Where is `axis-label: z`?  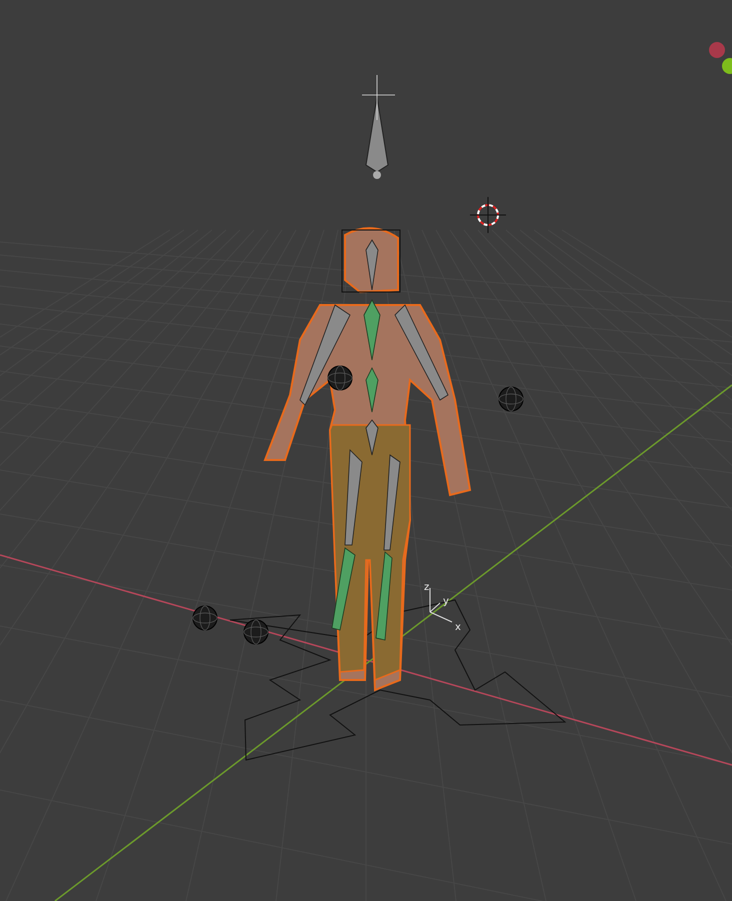
axis-label: z is located at coordinates (427, 587).